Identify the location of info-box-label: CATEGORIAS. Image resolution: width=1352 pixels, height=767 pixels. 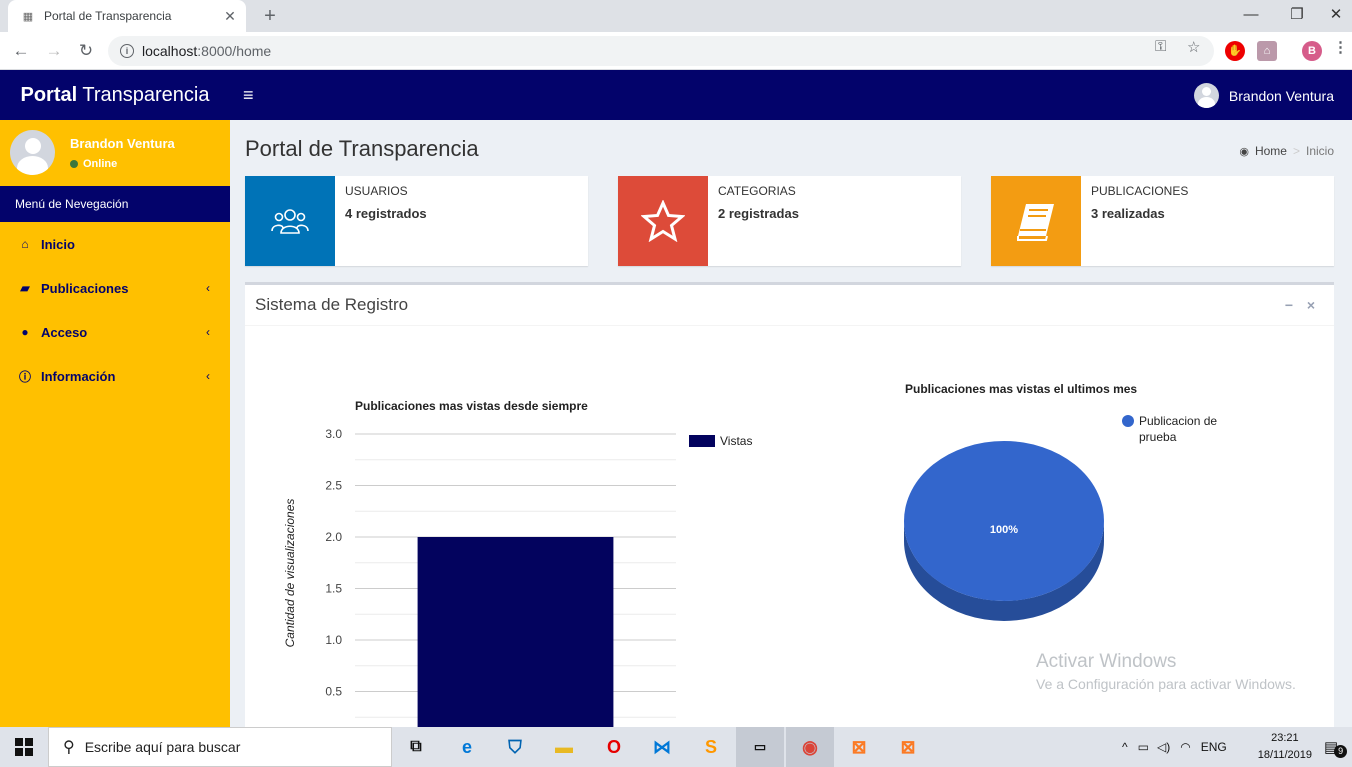
(757, 191).